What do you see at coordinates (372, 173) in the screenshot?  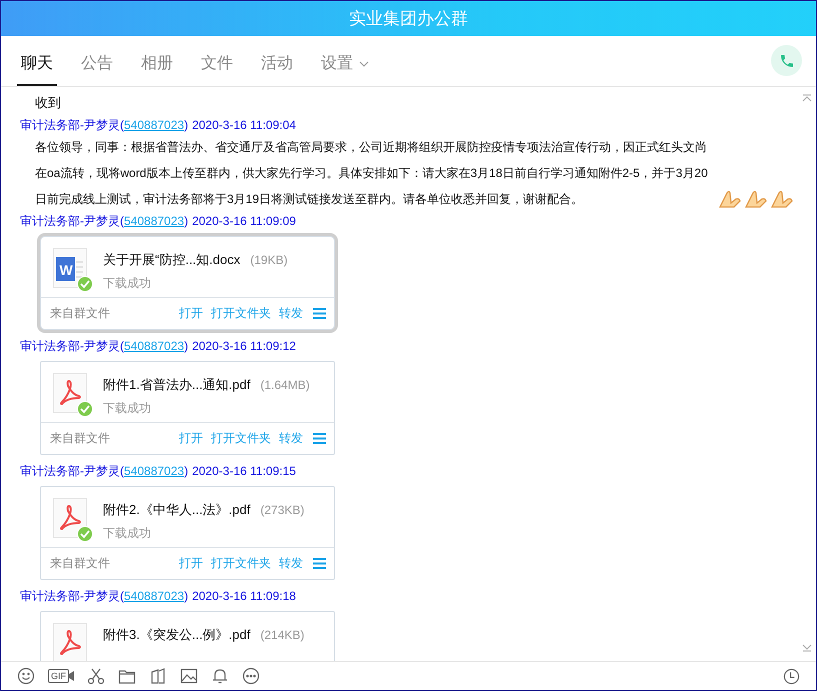 I see `message-text: 各位领导，同事：根据省普法办、省交通厅及省高管局要求，公司近期将组织开展防控疫情专项法治宣传行动，因正式红头文尚在oa流转，现将word版本上传至群内，供大家先行学习。具体安排如下：请大家在3月18日前自行学习通知附件2-5，并于3月20日前完成线上测试，审计法务部将于3月19日将测试链接发送至群内。请各单位收悉并回复，谢谢配合。` at bounding box center [372, 173].